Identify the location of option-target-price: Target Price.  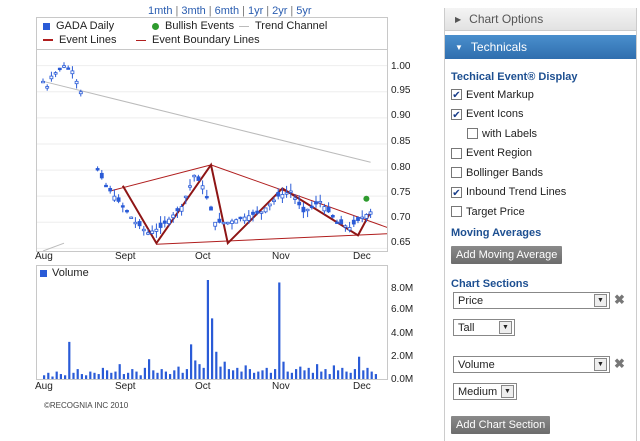
(543, 212).